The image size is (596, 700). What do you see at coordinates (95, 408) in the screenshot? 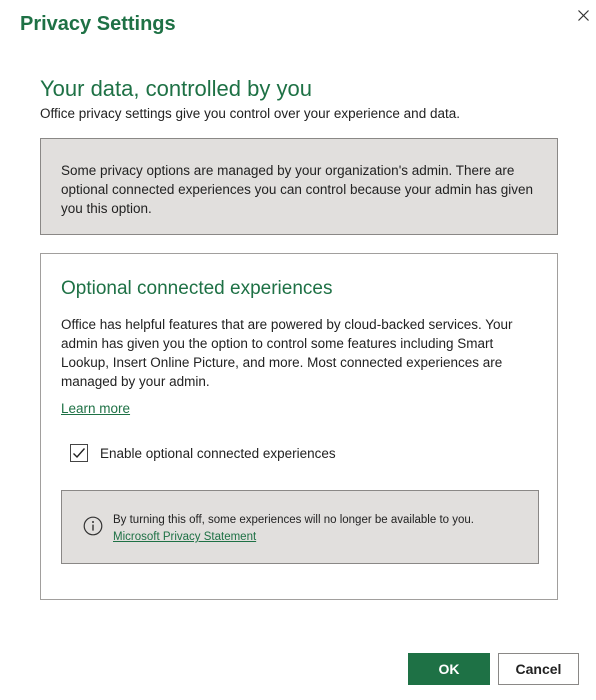
I see `learn-more-link: Learn more` at bounding box center [95, 408].